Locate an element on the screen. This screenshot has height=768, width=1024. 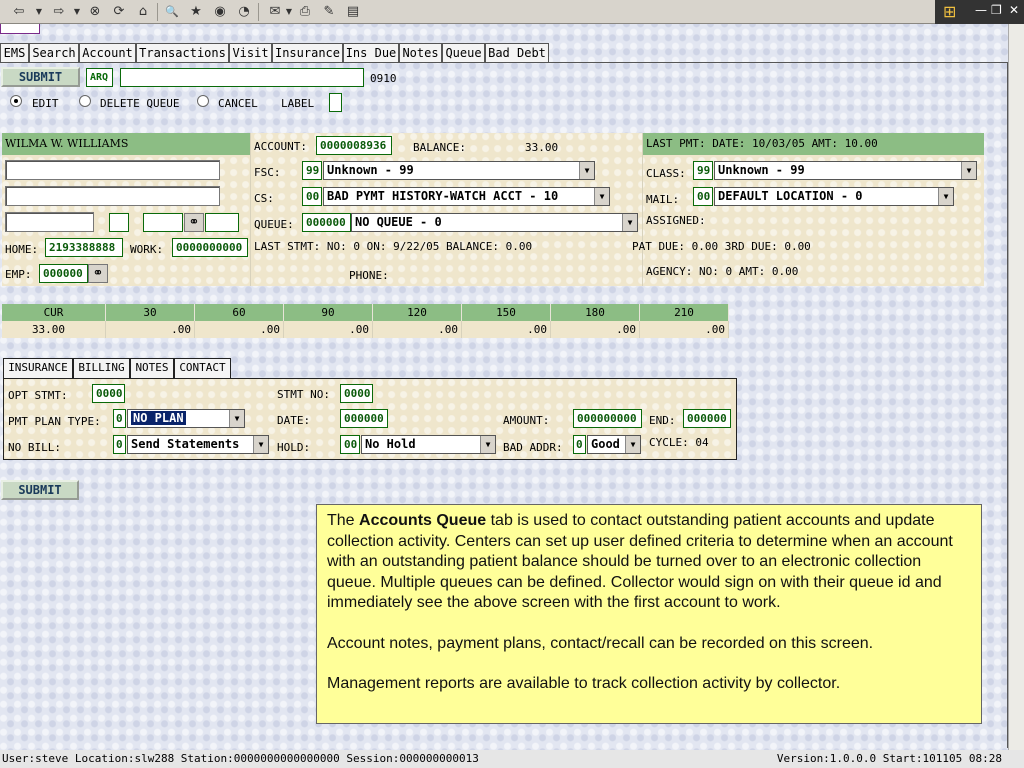
tab-account: Account is located at coordinates (107, 53).